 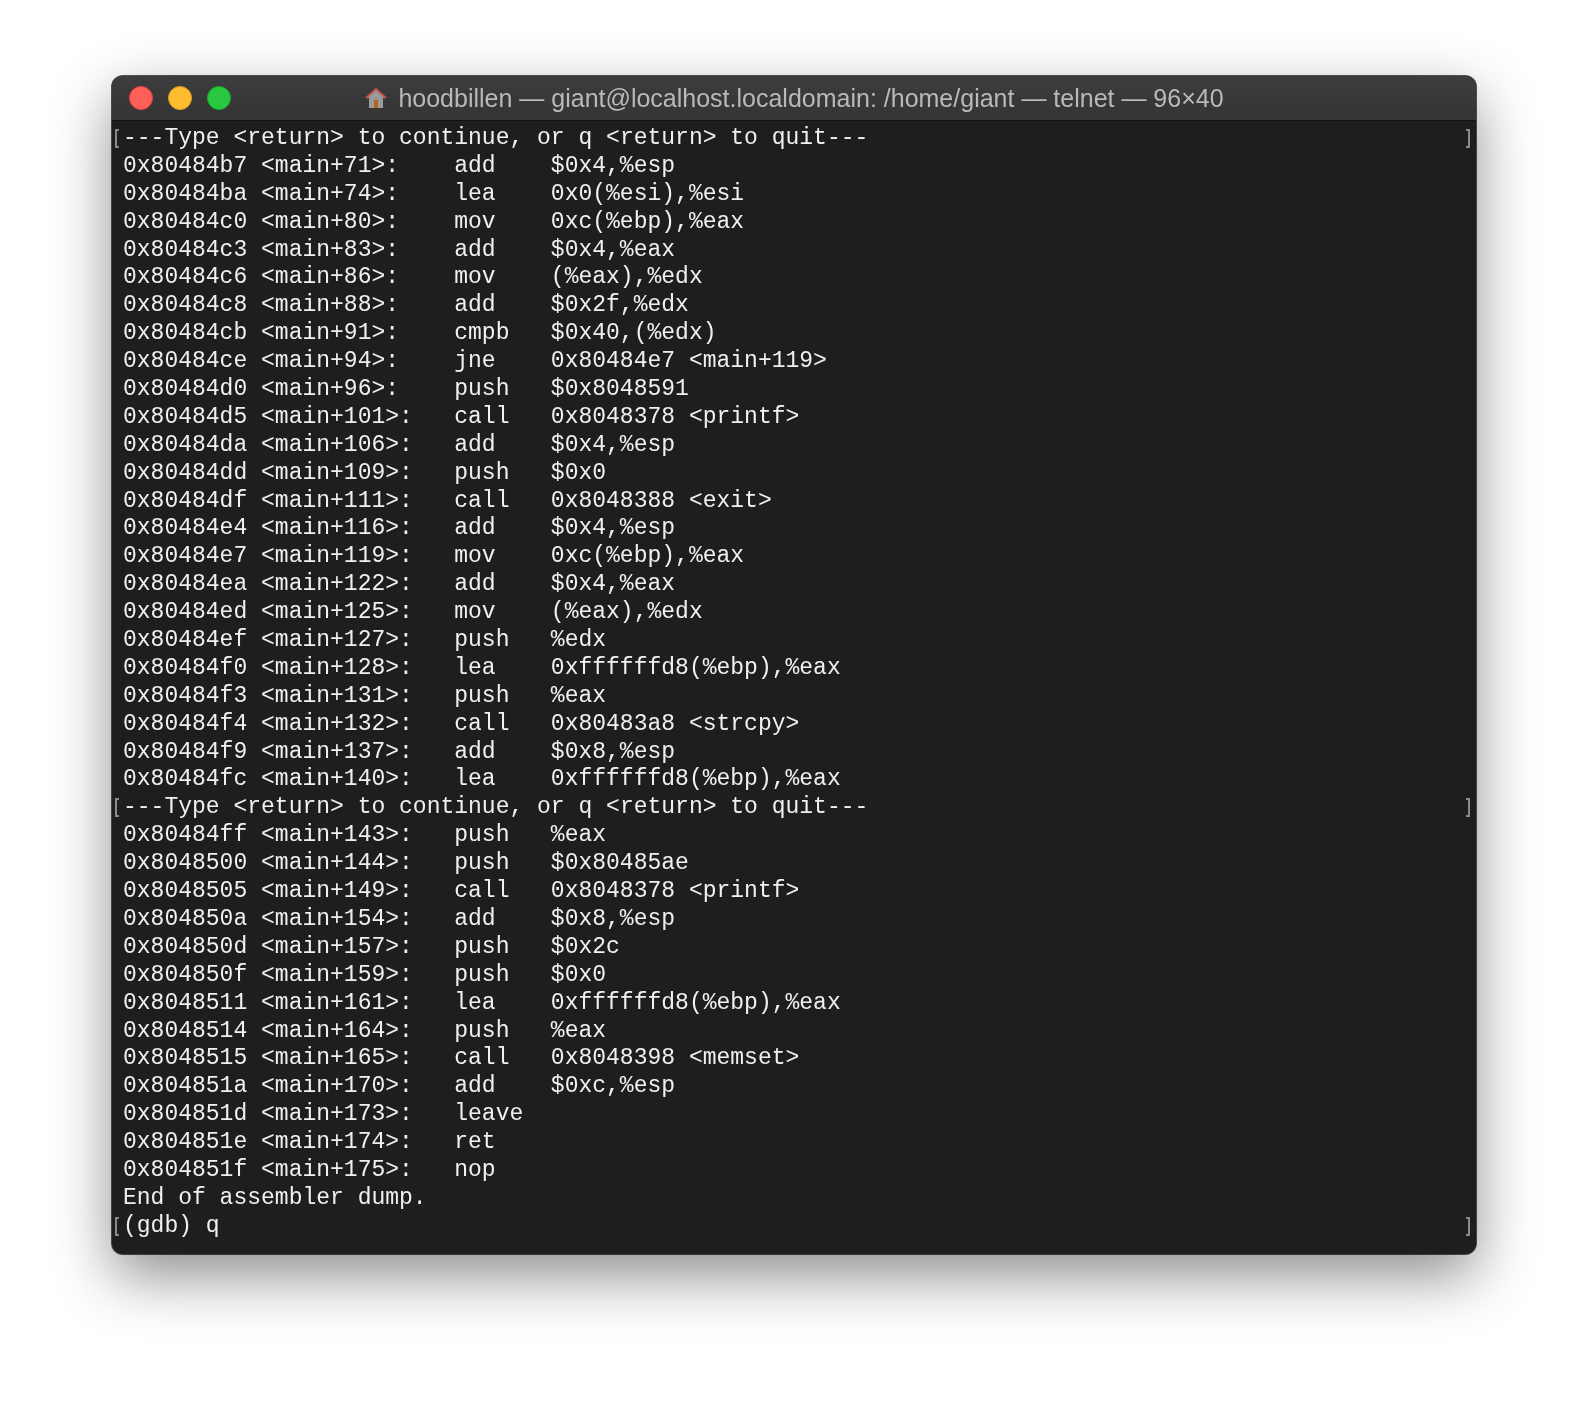 What do you see at coordinates (262, 362) in the screenshot?
I see `address-label: 0x80484ce <main+94>:` at bounding box center [262, 362].